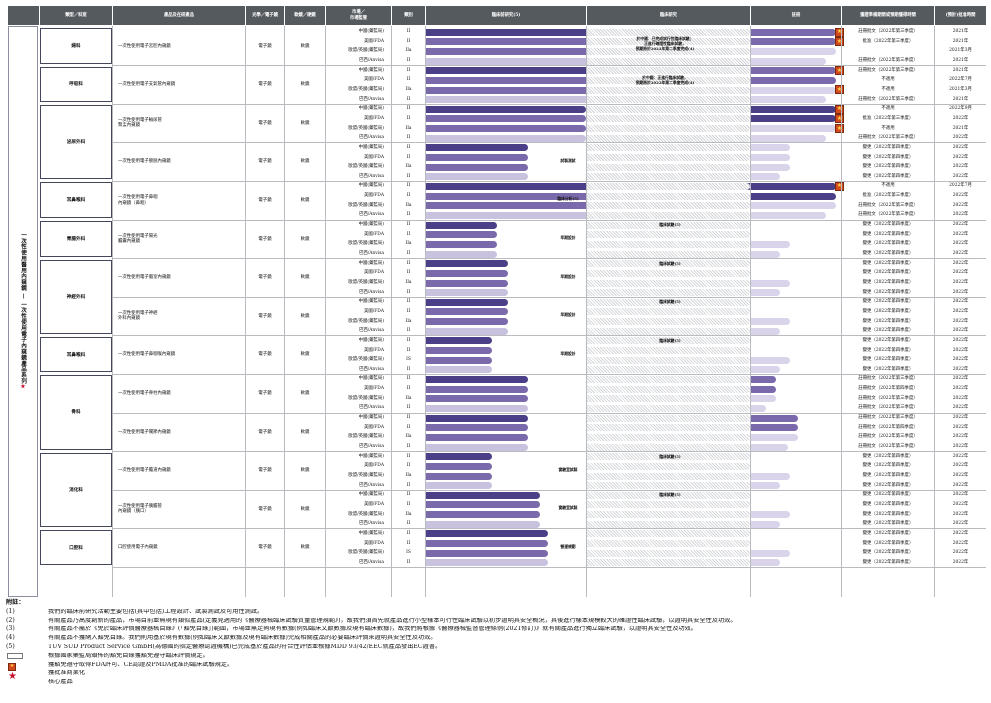 Image resolution: width=991 pixels, height=703 pixels. What do you see at coordinates (888, 128) in the screenshot?
I see `approval-status: 不適用` at bounding box center [888, 128].